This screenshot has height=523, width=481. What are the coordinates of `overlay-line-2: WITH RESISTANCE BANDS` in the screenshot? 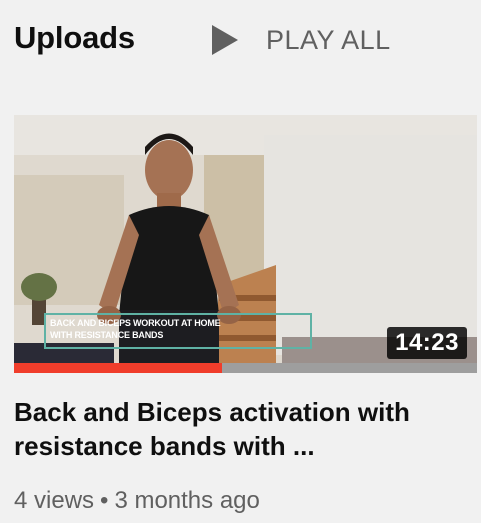 It's located at (107, 335).